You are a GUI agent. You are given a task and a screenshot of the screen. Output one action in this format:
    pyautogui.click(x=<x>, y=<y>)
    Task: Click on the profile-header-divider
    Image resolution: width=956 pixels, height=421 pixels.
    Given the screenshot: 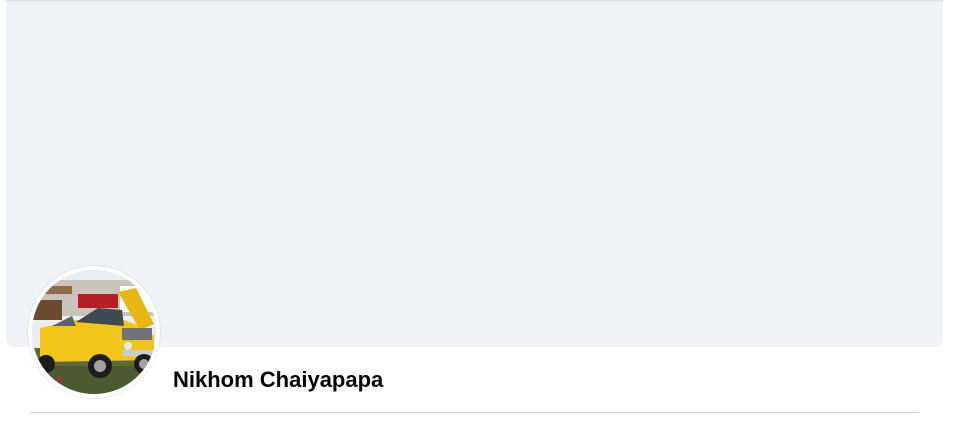 What is the action you would take?
    pyautogui.click(x=474, y=412)
    